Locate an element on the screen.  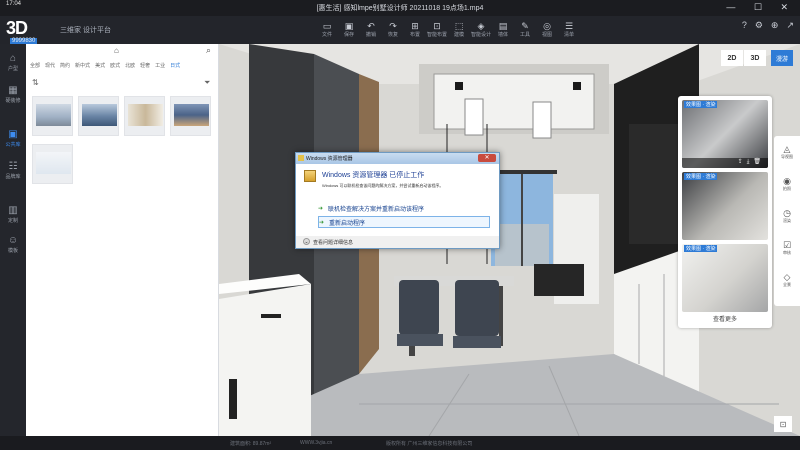
toolbar-button-label: 视图 is located at coordinates (546, 35).